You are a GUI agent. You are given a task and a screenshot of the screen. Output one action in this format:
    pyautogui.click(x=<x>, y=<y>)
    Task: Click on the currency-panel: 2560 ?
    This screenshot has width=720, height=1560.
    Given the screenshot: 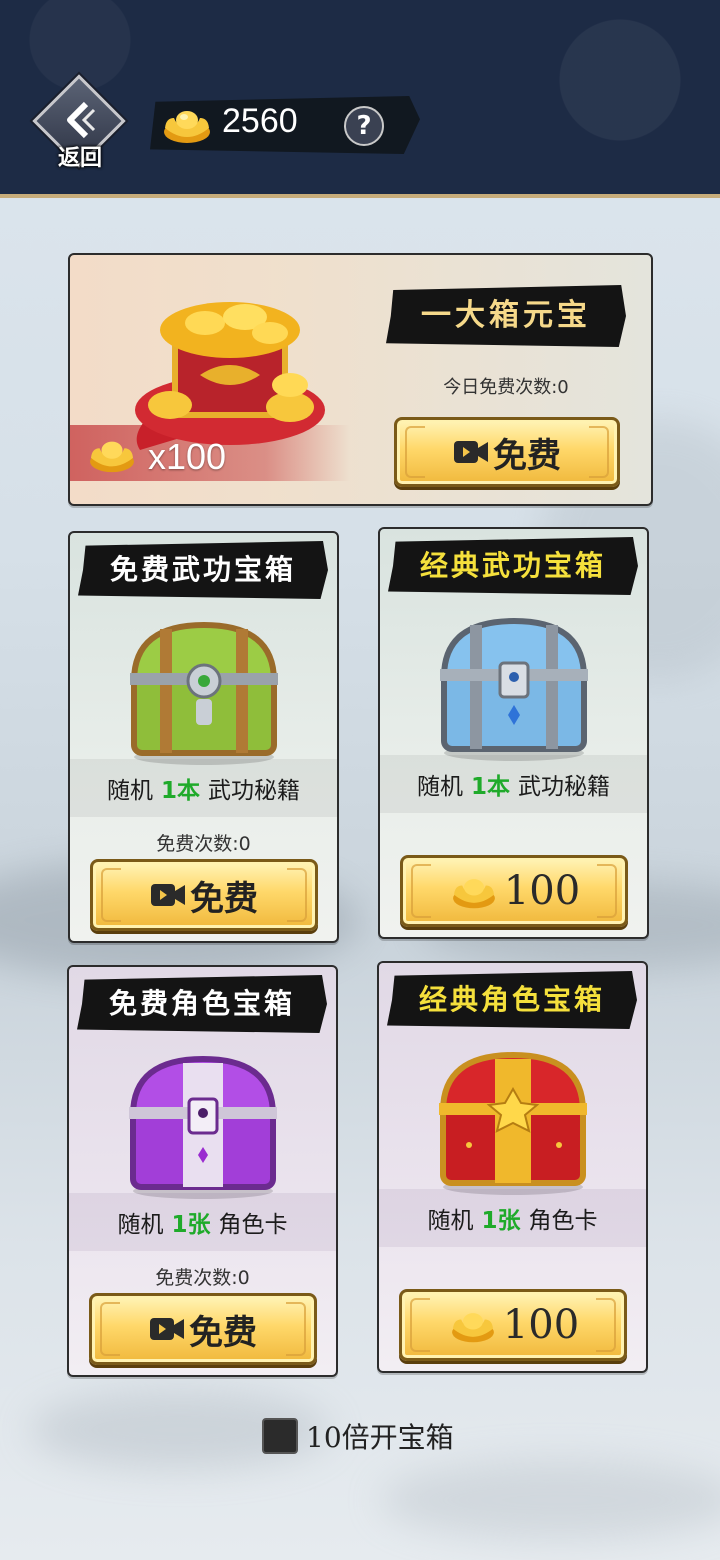 What is the action you would take?
    pyautogui.click(x=285, y=125)
    